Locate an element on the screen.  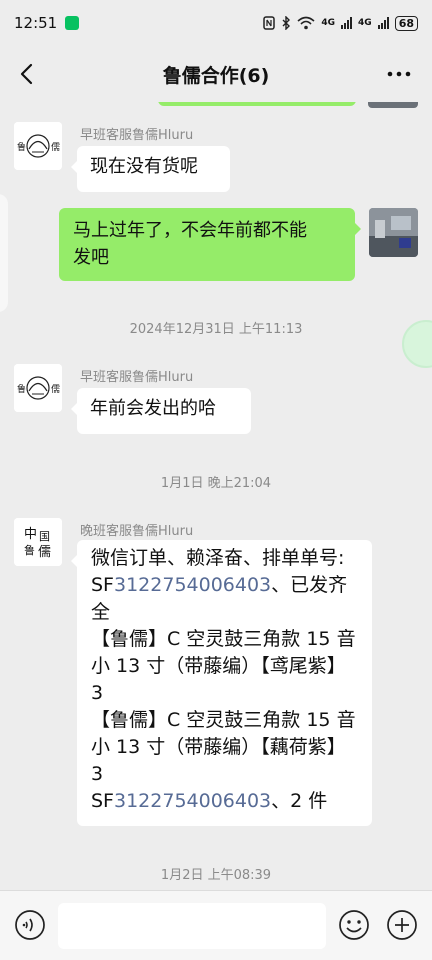
wechat-notification-icon is located at coordinates (72, 23).